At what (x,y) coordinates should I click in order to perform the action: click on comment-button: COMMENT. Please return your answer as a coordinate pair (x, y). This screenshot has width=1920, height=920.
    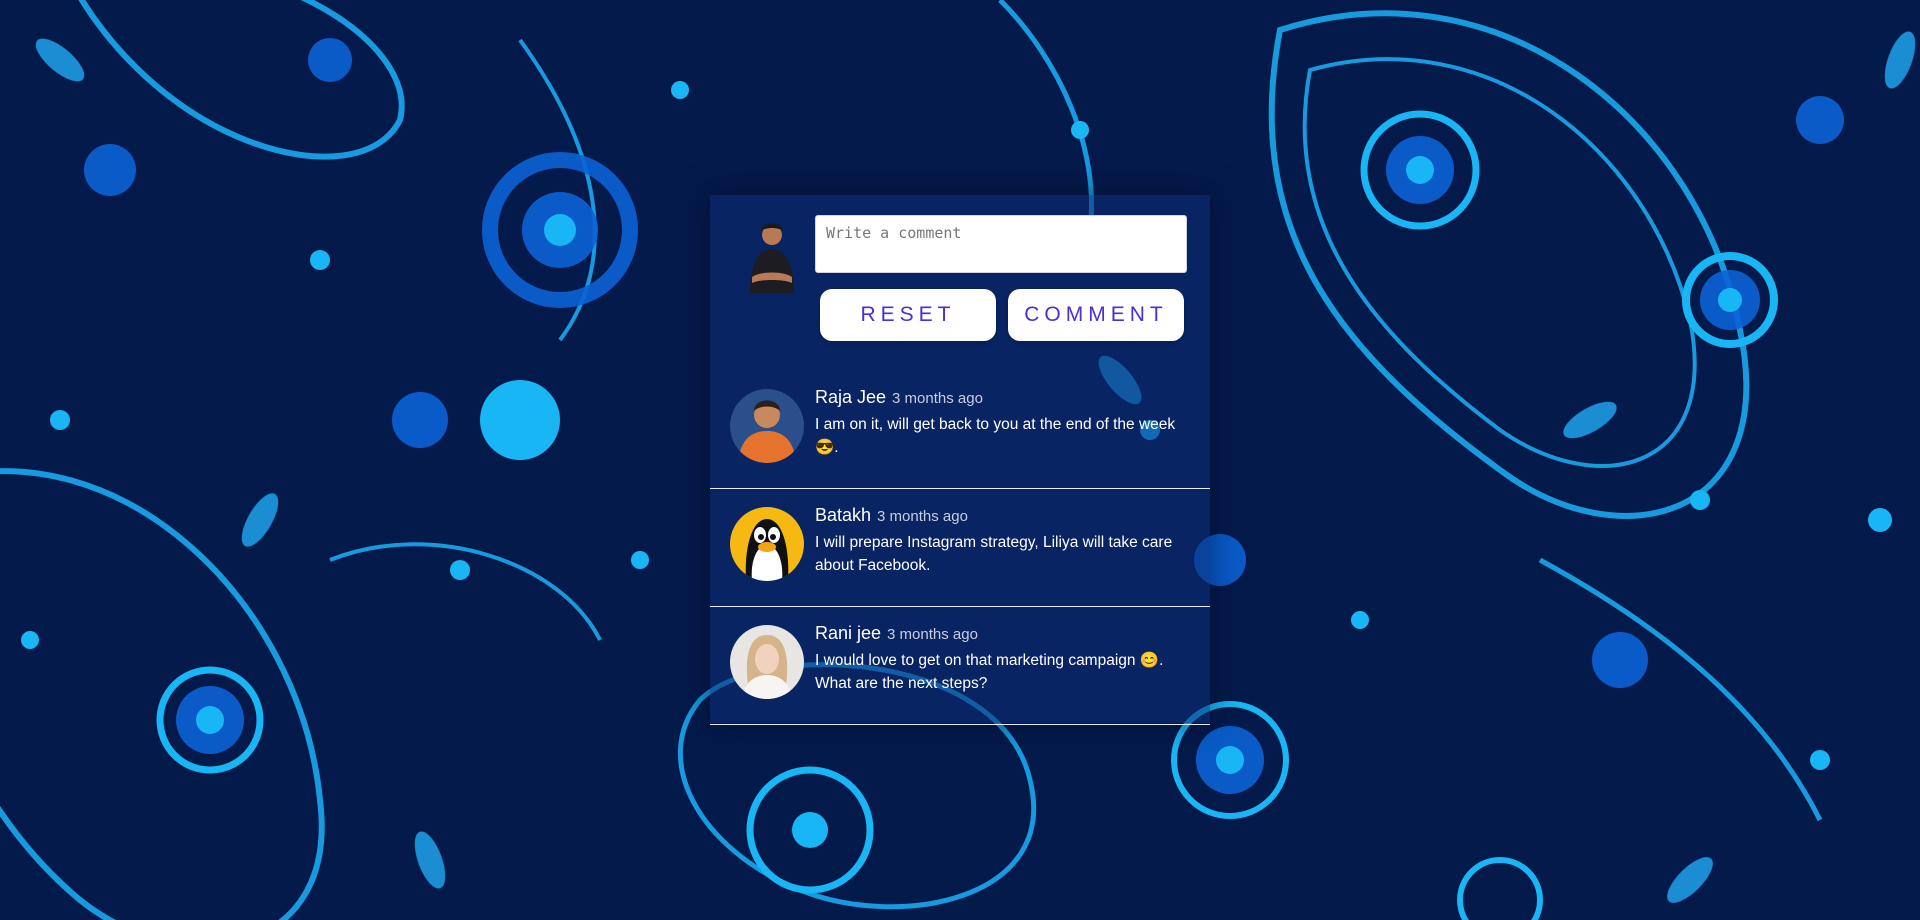
    Looking at the image, I should click on (1096, 315).